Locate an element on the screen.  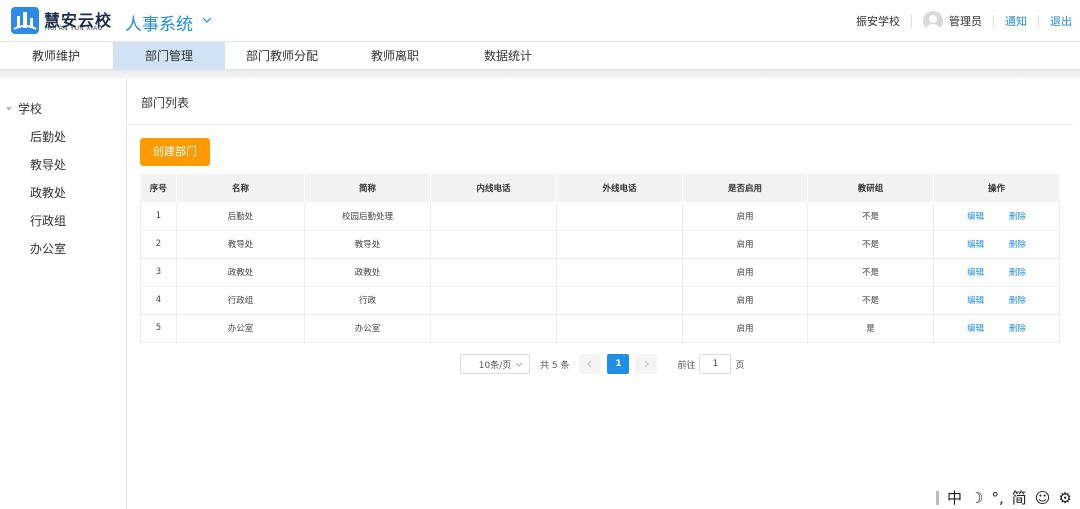
cell-short: 校园后勤处理 is located at coordinates (367, 216).